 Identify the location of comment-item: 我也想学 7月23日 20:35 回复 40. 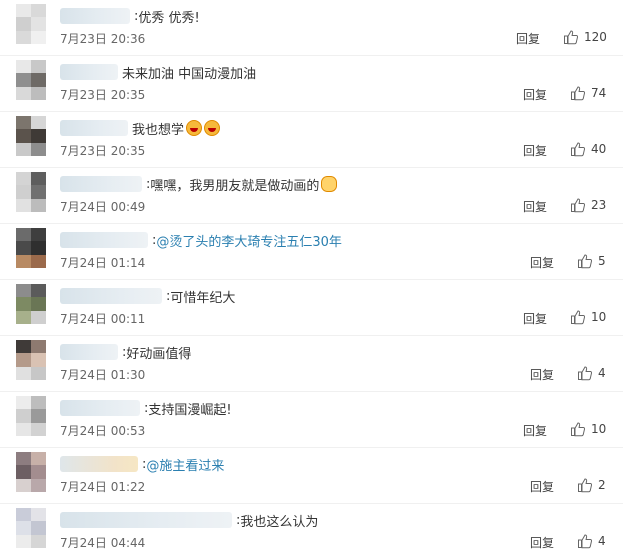
(311, 140).